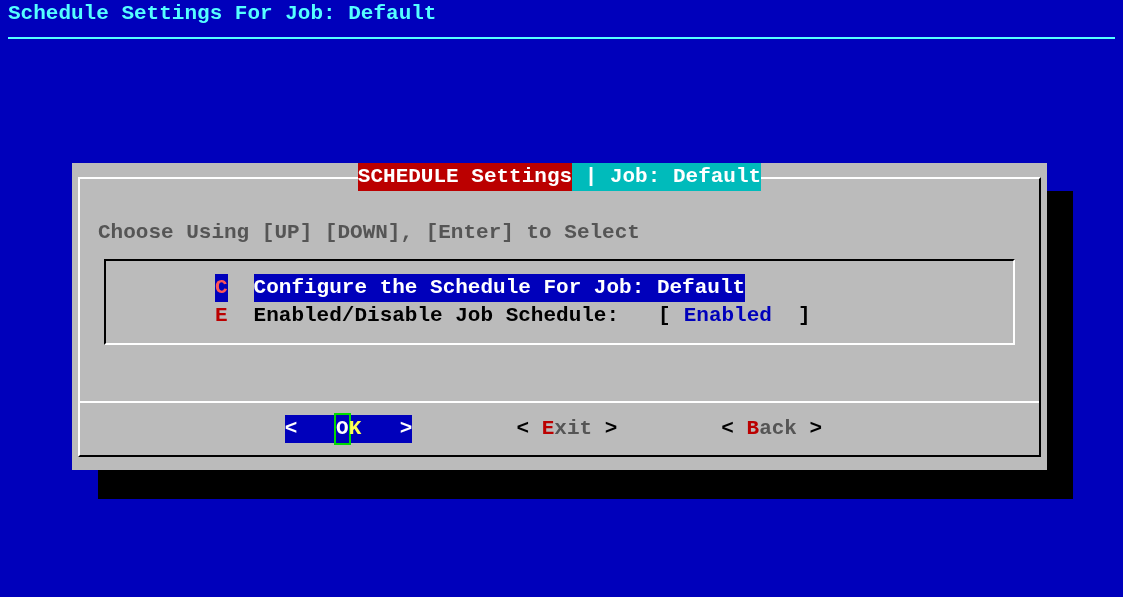 This screenshot has width=1123, height=597. I want to click on bracket: ], so click(804, 316).